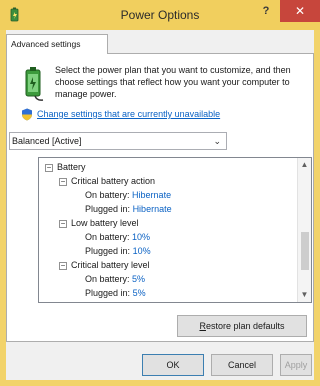 This screenshot has height=386, width=320. Describe the element at coordinates (296, 365) in the screenshot. I see `apply-button: Apply` at that location.